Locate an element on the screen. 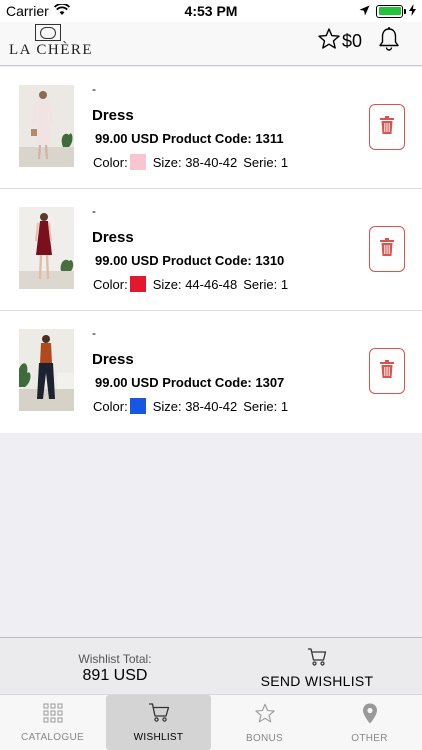  size-label: Size: 44-46-48 is located at coordinates (195, 284).